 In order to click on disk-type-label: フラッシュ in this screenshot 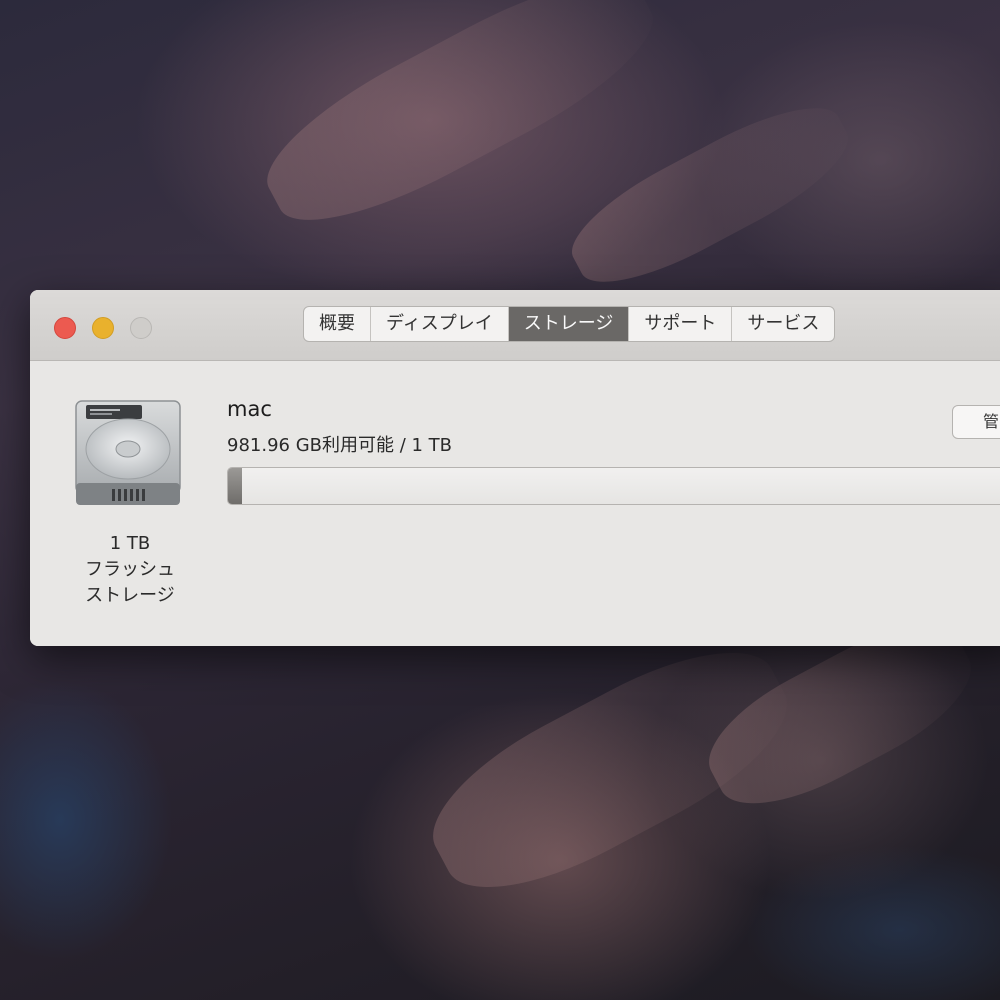, I will do `click(130, 569)`.